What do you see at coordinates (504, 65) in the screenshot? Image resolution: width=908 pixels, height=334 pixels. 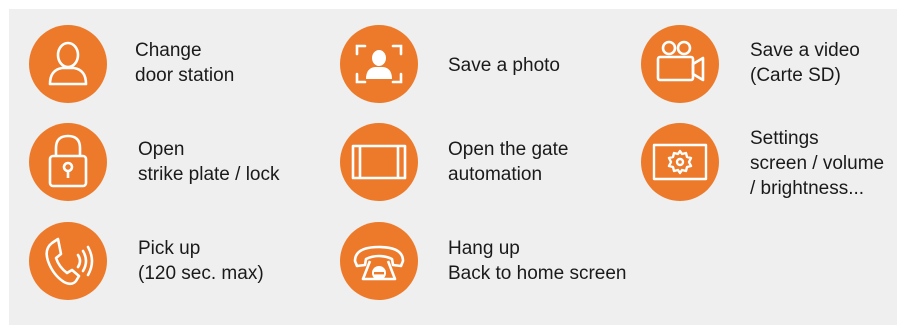 I see `item-label: Save a photo` at bounding box center [504, 65].